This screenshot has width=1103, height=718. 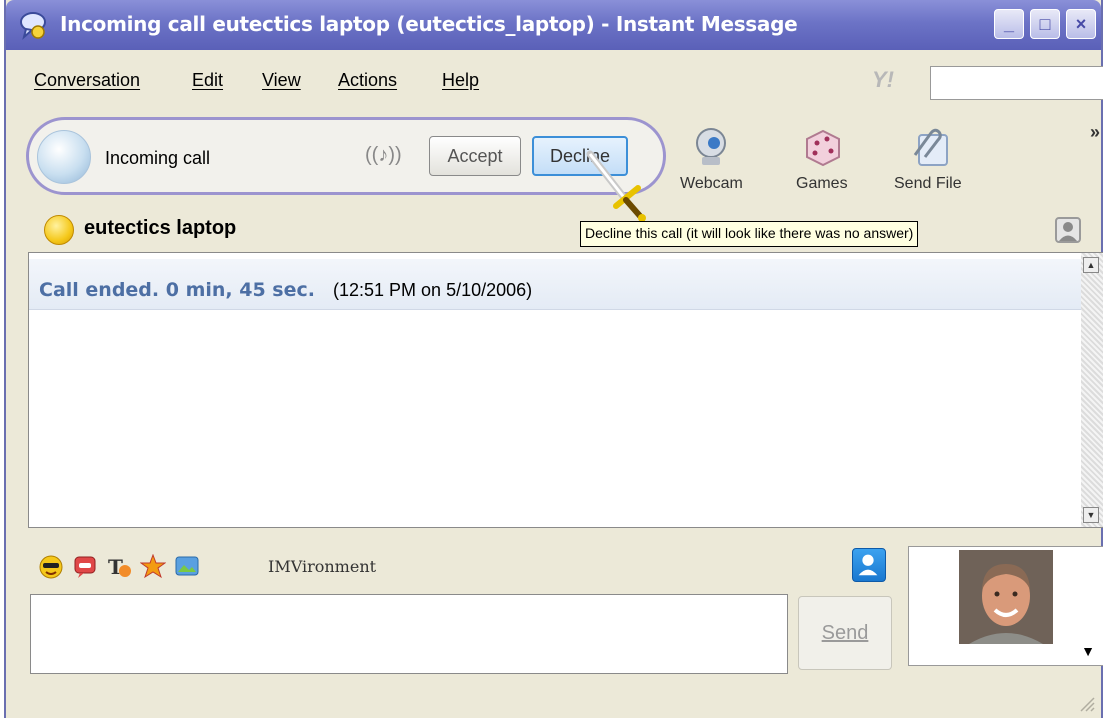 I want to click on user-photo-avatar, so click(x=1006, y=597).